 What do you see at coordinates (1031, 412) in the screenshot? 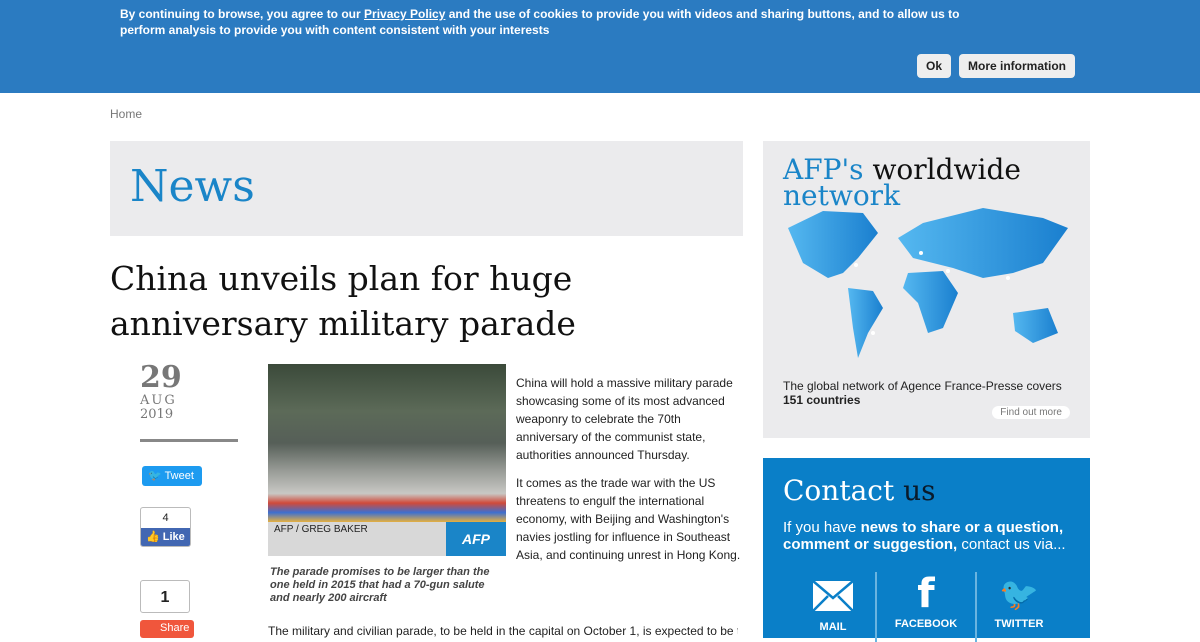
I see `find-out-more-link: Find out more` at bounding box center [1031, 412].